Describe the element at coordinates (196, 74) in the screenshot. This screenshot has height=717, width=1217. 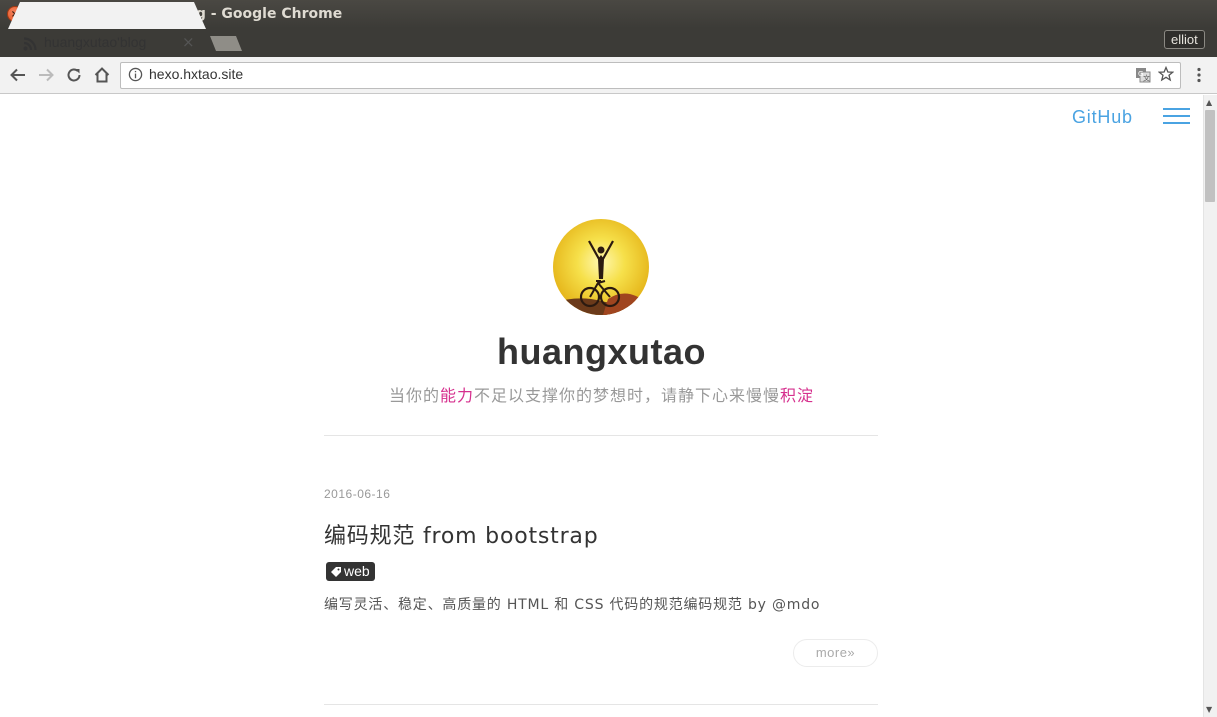
I see `url-text: hexo.hxtao.site` at that location.